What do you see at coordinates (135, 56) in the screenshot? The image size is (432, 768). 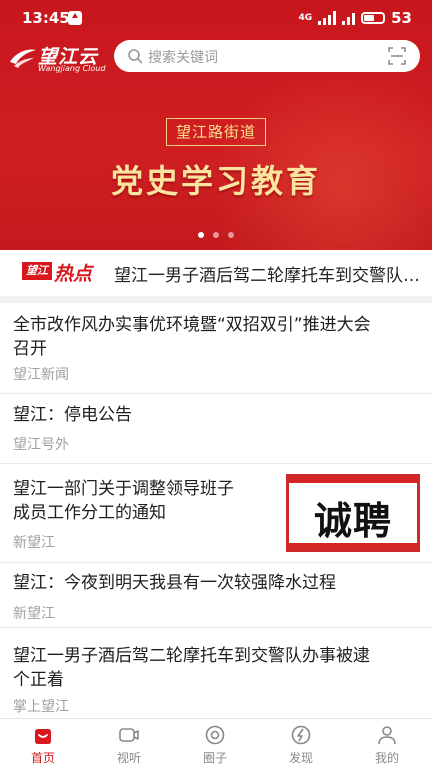 I see `search-icon` at bounding box center [135, 56].